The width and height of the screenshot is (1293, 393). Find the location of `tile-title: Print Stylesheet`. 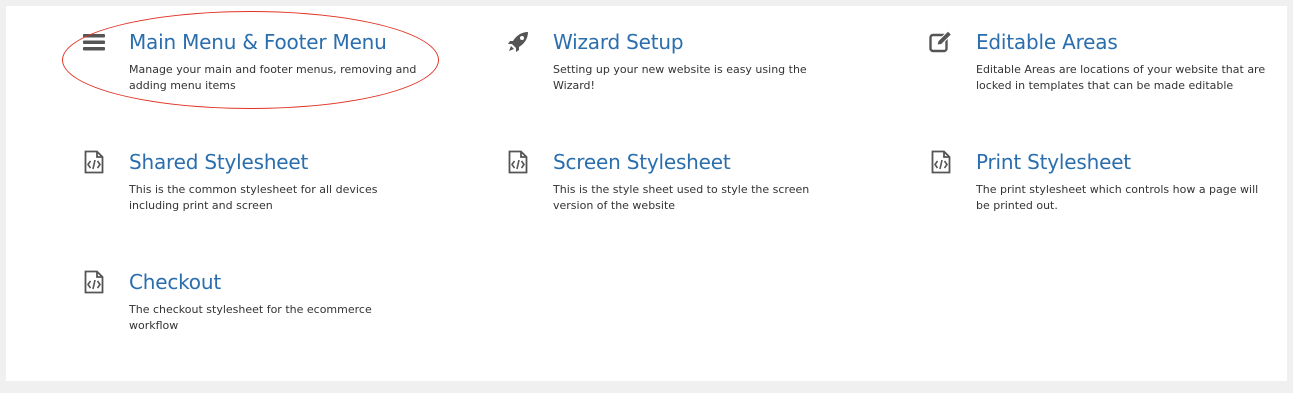

tile-title: Print Stylesheet is located at coordinates (1053, 162).